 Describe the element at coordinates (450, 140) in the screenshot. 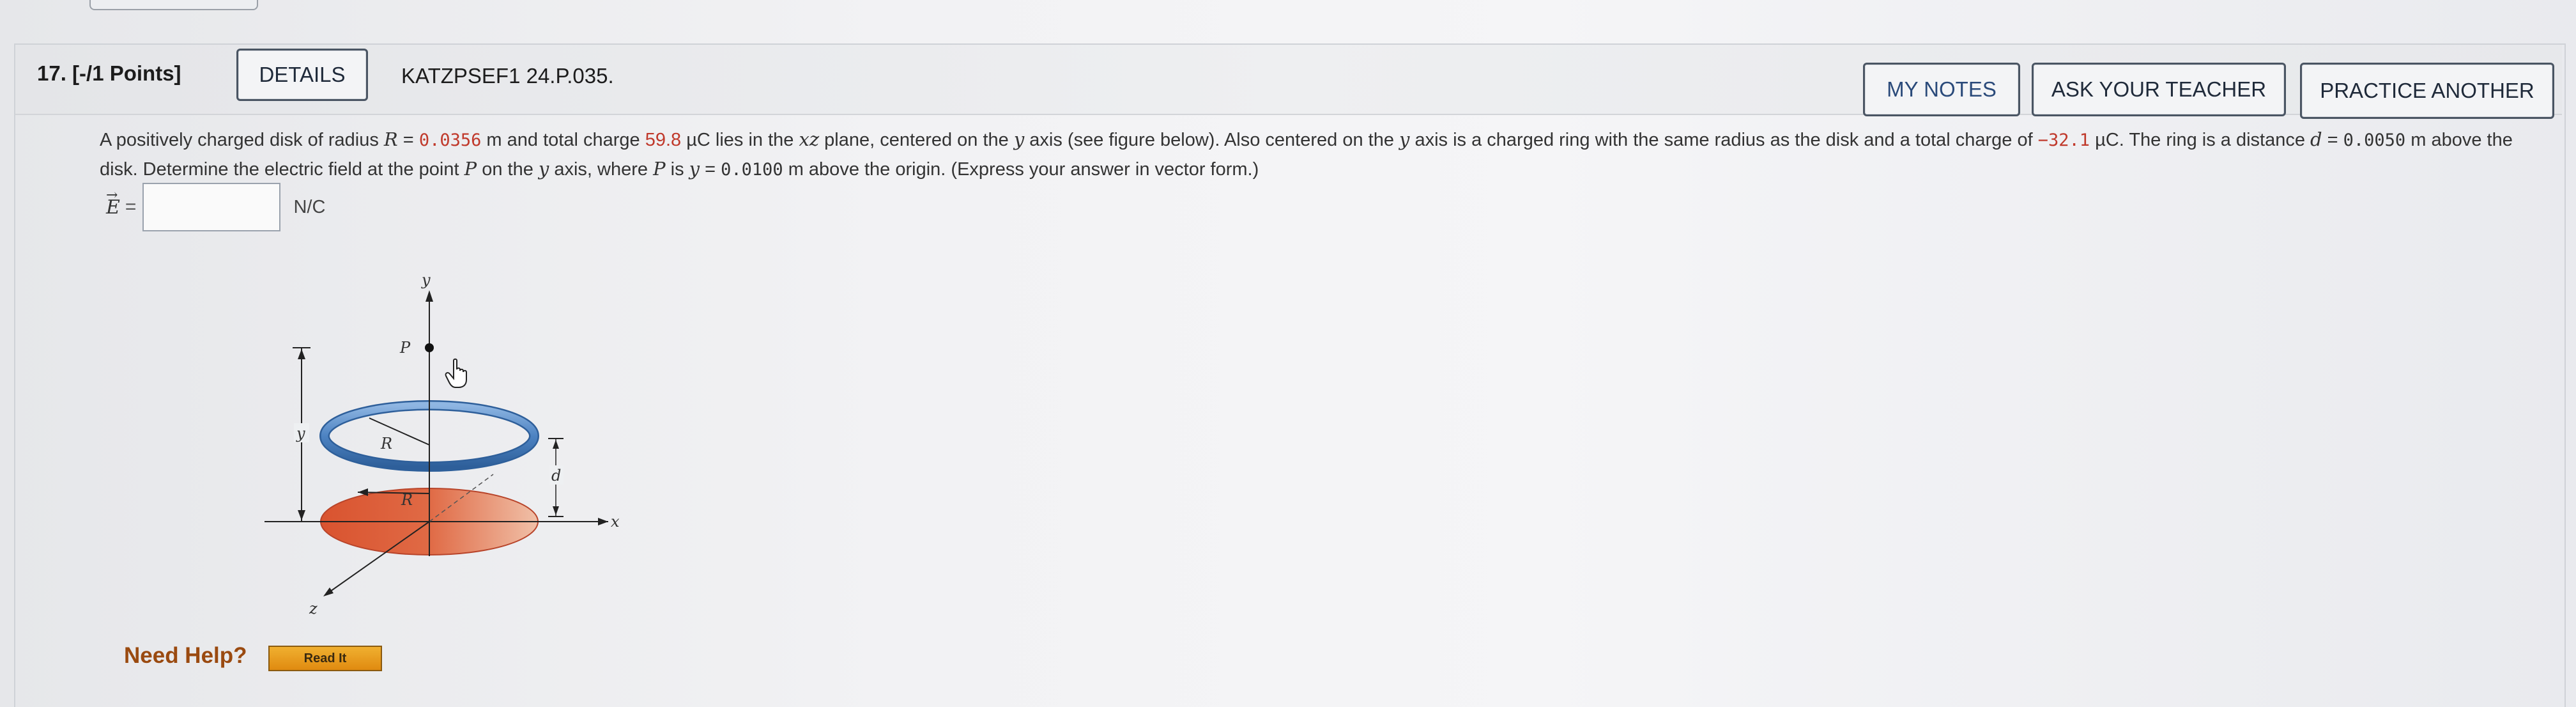

I see `disk-radius-value: 0.0356` at that location.